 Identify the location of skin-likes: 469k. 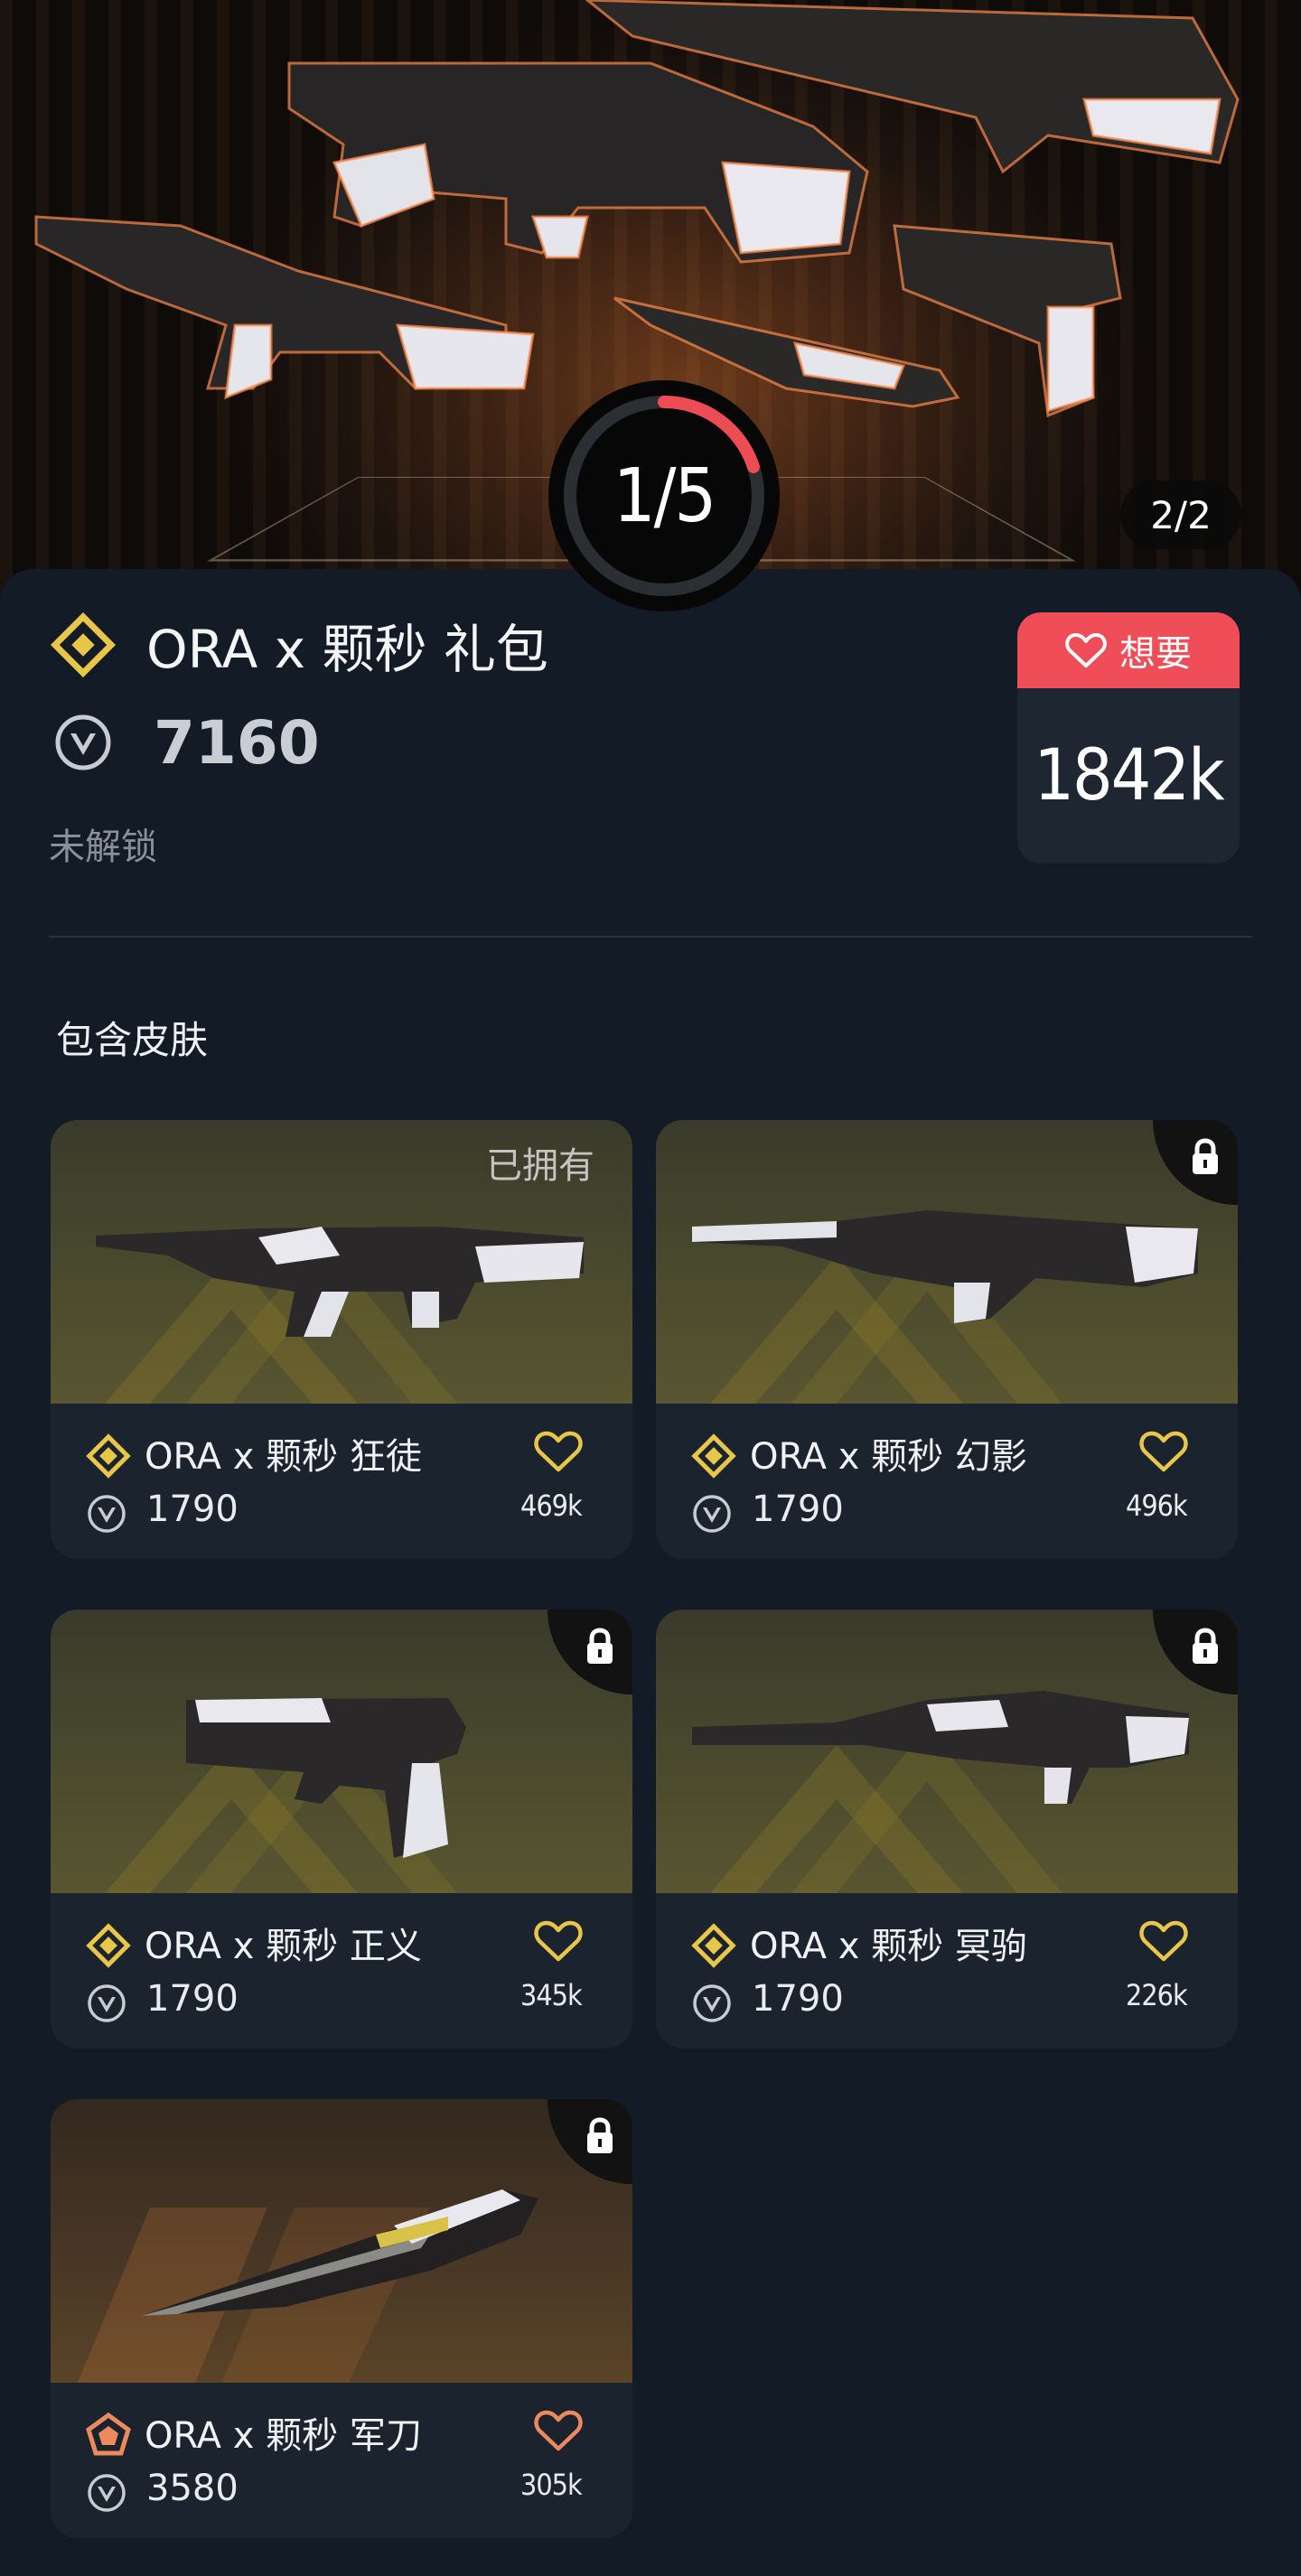
(551, 1506).